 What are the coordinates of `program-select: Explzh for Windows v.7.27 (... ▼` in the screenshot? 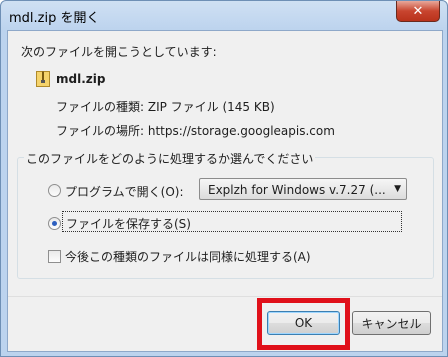 It's located at (303, 189).